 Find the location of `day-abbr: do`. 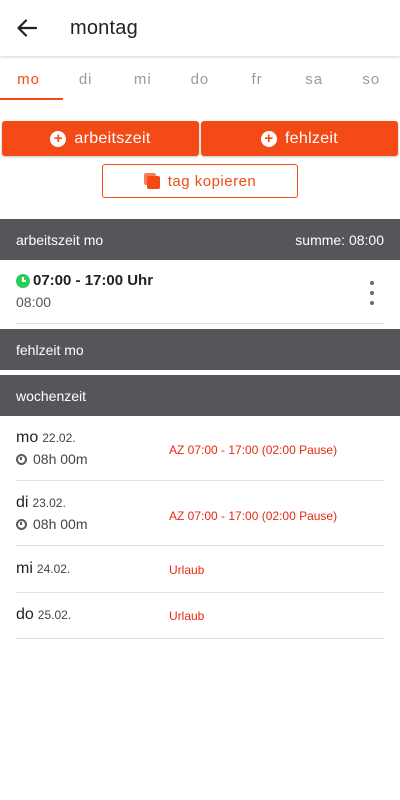

day-abbr: do is located at coordinates (25, 614).